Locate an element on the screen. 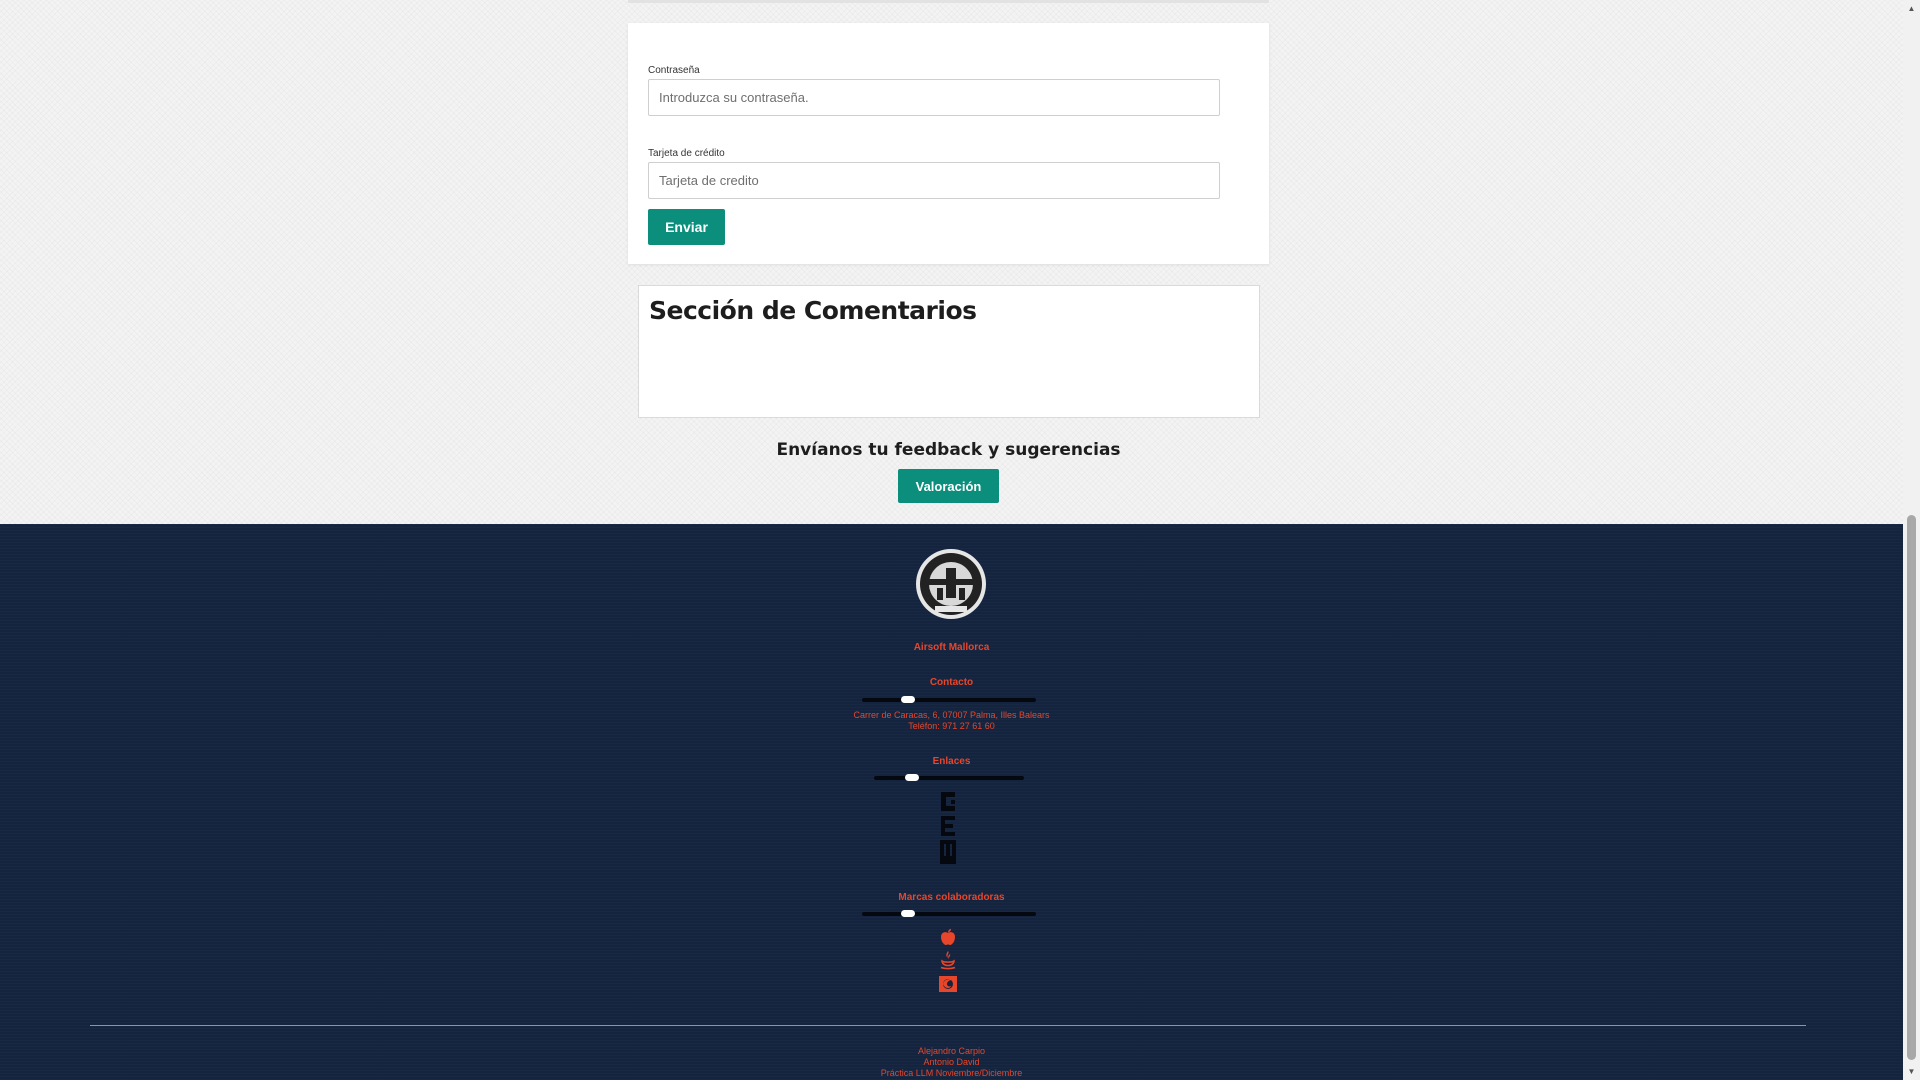  firefox-icon is located at coordinates (948, 984).